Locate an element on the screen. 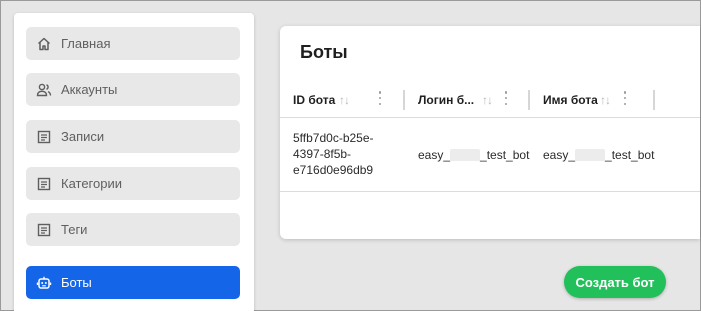  page-title: Боты is located at coordinates (324, 52).